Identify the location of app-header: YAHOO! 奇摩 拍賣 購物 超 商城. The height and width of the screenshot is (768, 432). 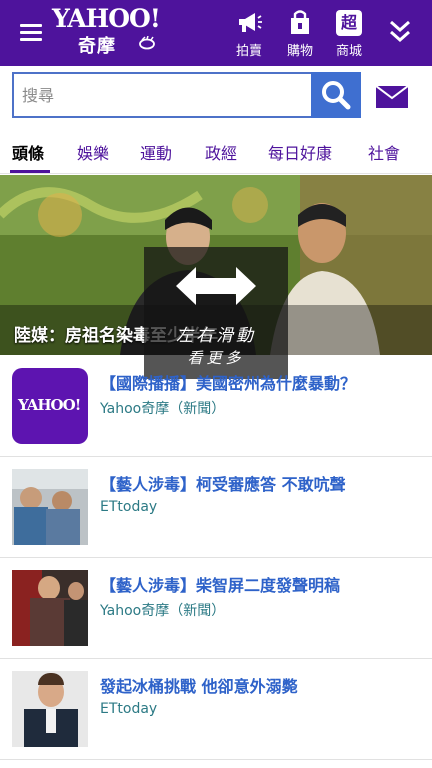
(216, 33).